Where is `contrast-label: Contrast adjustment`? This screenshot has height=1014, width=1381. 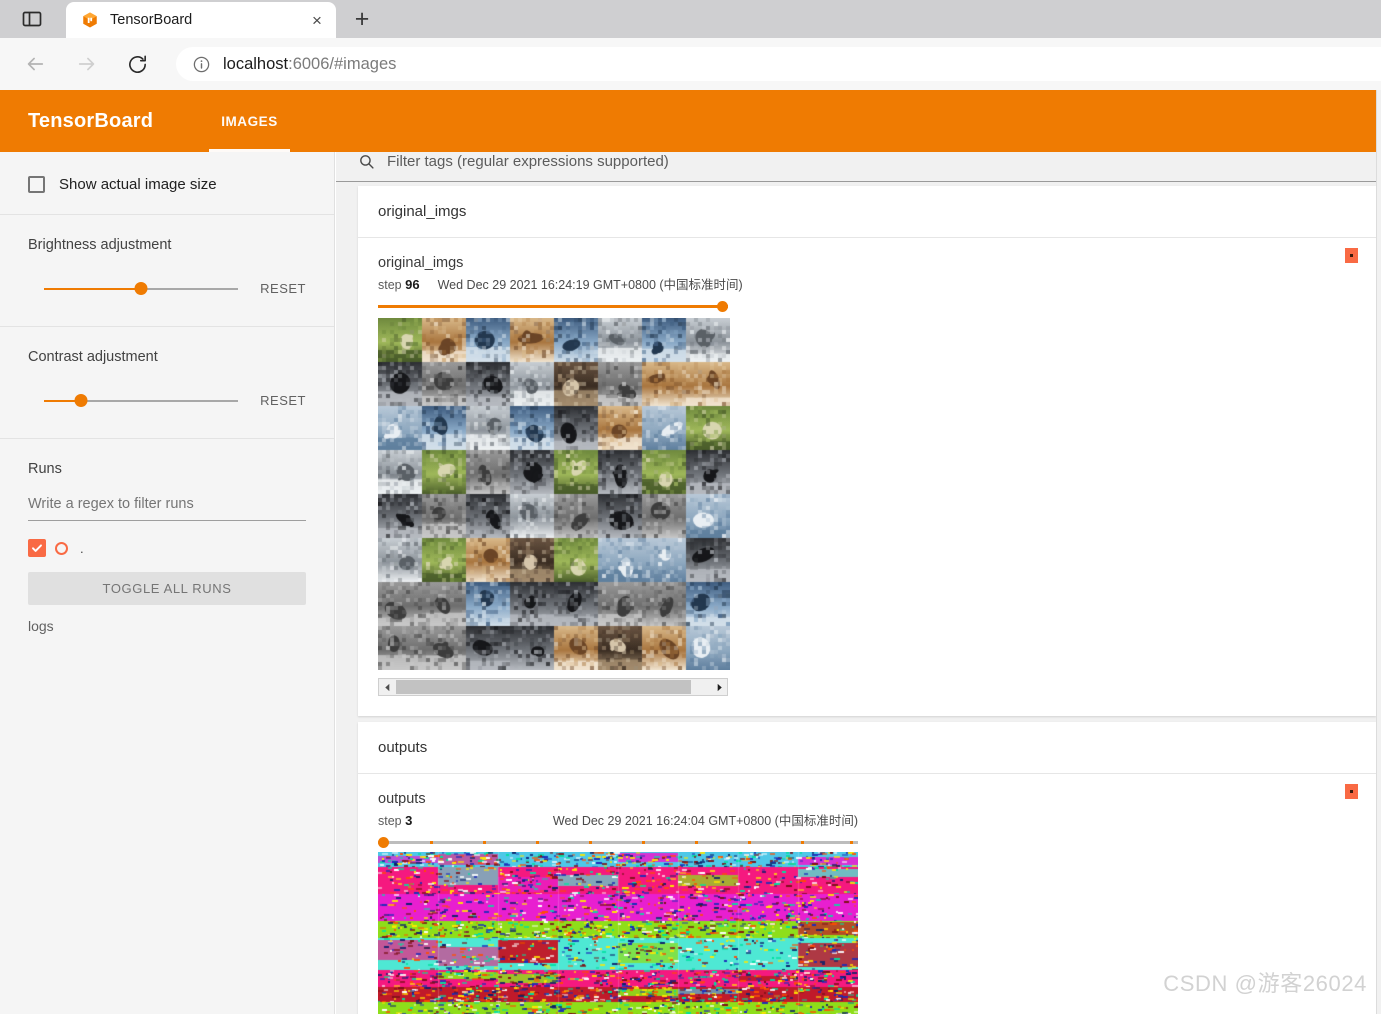
contrast-label: Contrast adjustment is located at coordinates (93, 357).